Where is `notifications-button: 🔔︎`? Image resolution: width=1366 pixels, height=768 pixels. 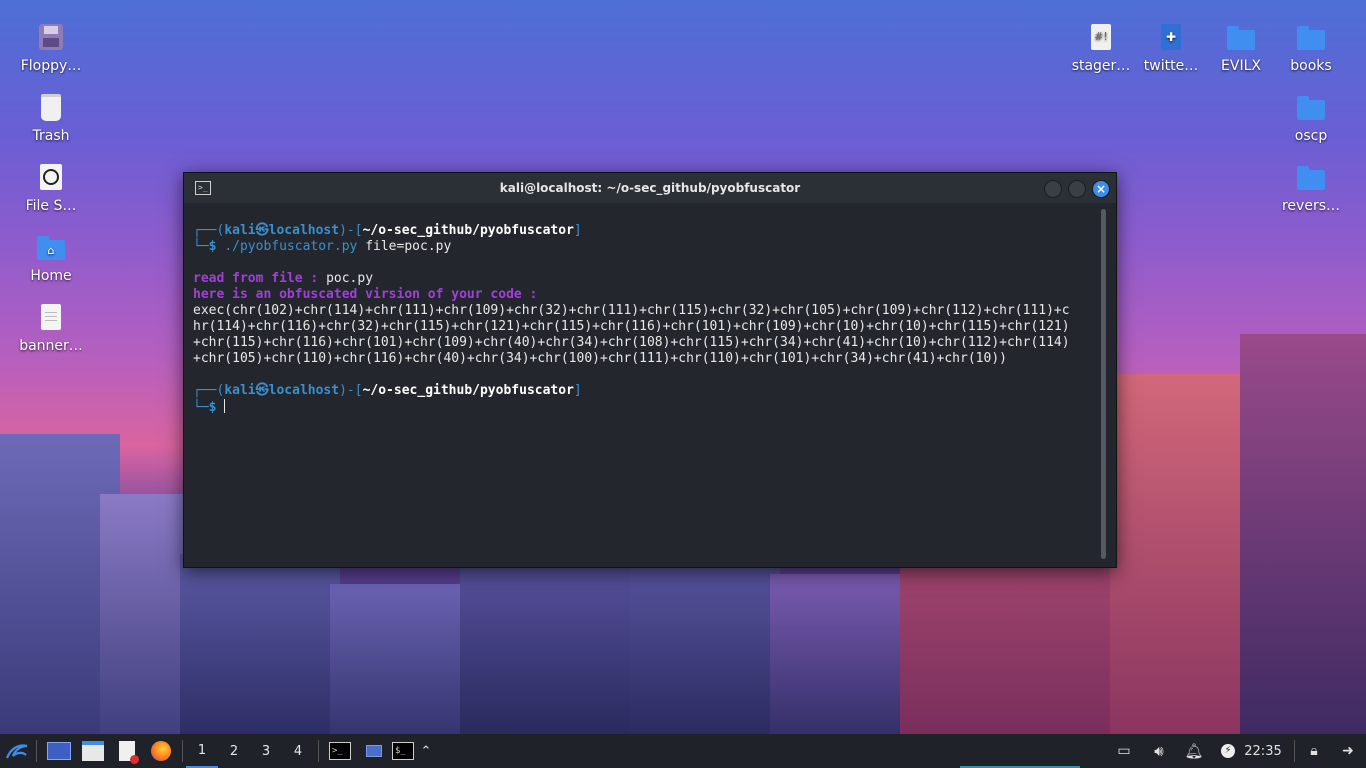 notifications-button: 🔔︎ is located at coordinates (1194, 751).